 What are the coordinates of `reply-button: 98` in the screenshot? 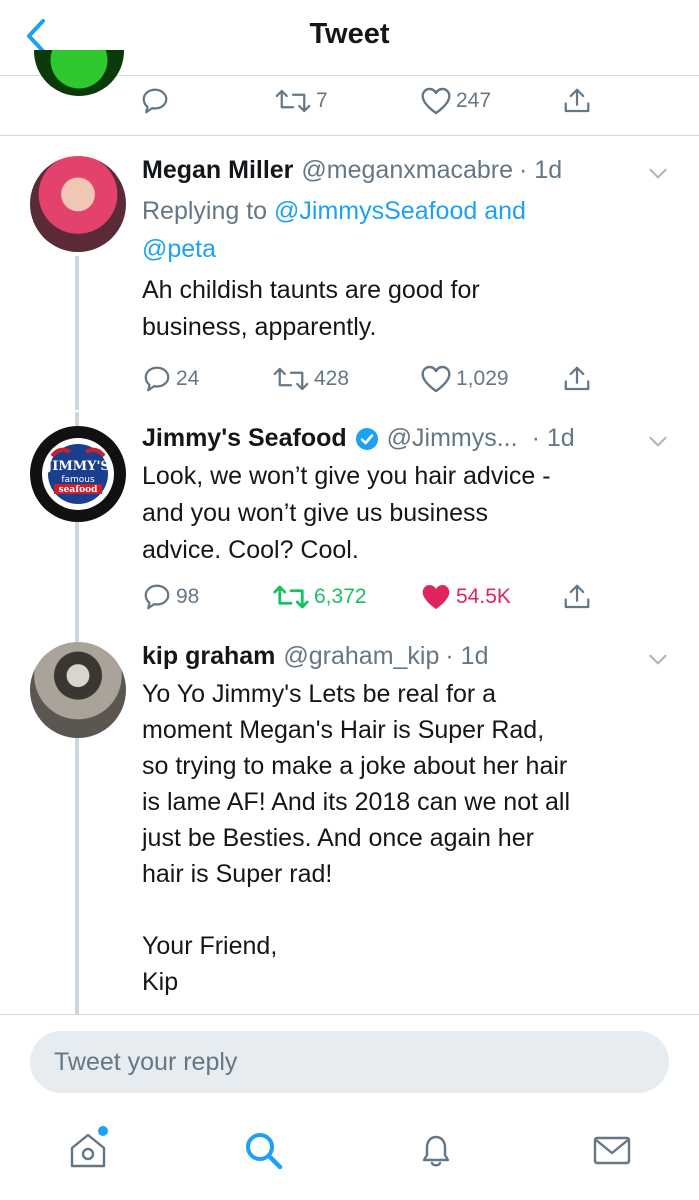 It's located at (170, 597).